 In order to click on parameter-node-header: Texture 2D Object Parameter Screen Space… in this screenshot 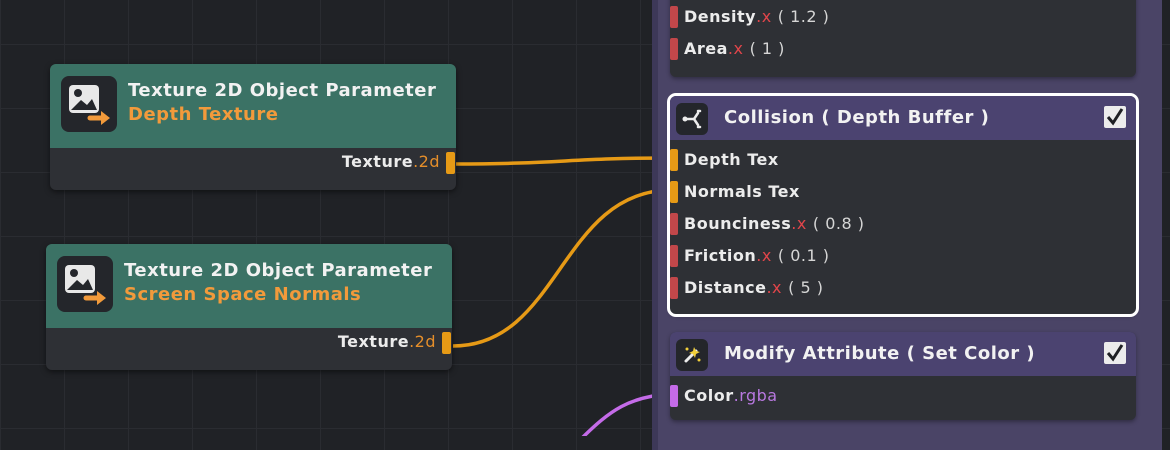, I will do `click(249, 286)`.